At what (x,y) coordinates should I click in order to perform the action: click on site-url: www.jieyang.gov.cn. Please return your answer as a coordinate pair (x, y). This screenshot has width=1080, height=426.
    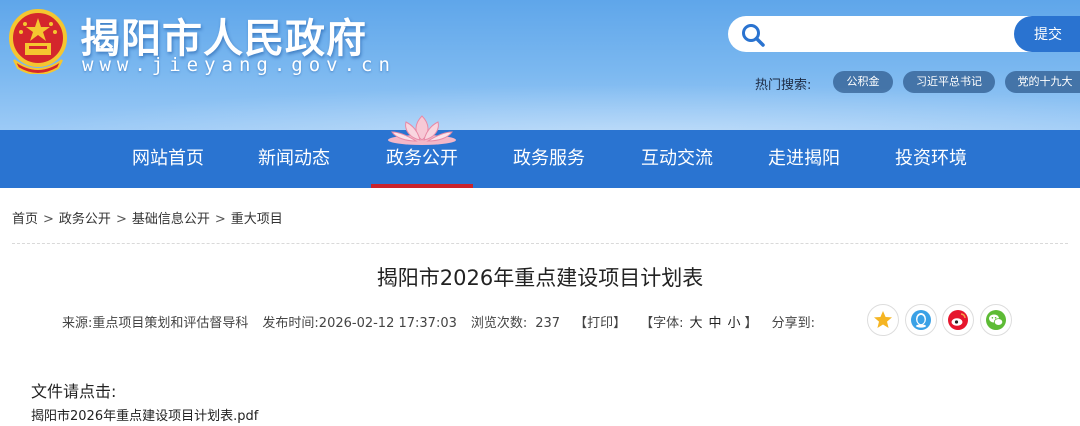
    Looking at the image, I should click on (239, 65).